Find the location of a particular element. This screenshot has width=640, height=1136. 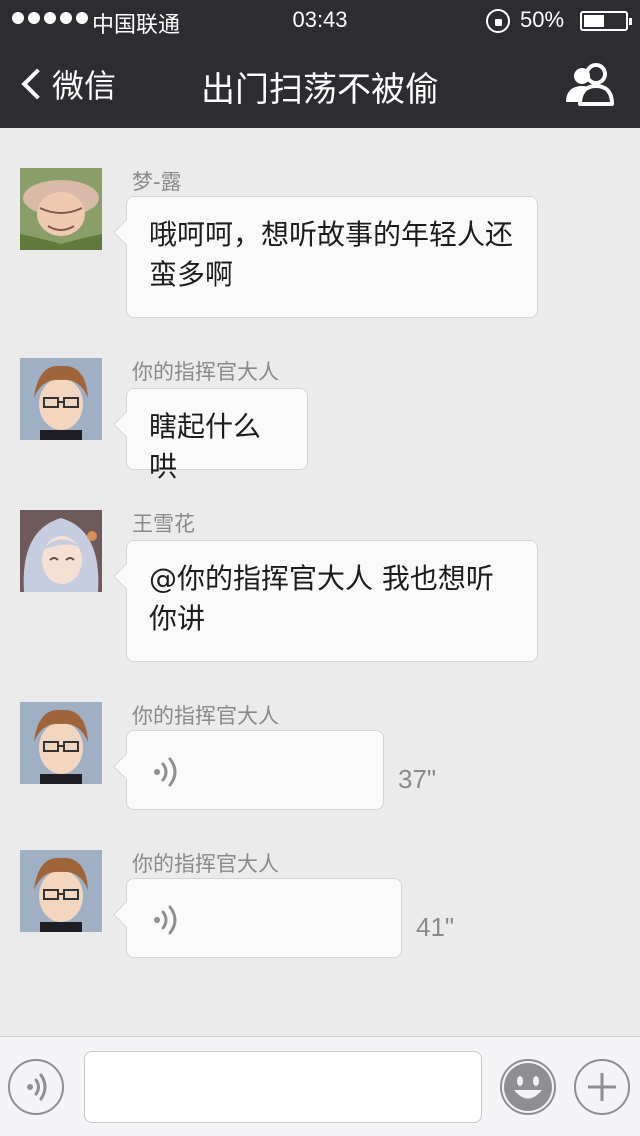

nav-bar: 微信 出门扫荡不被偷 is located at coordinates (320, 84).